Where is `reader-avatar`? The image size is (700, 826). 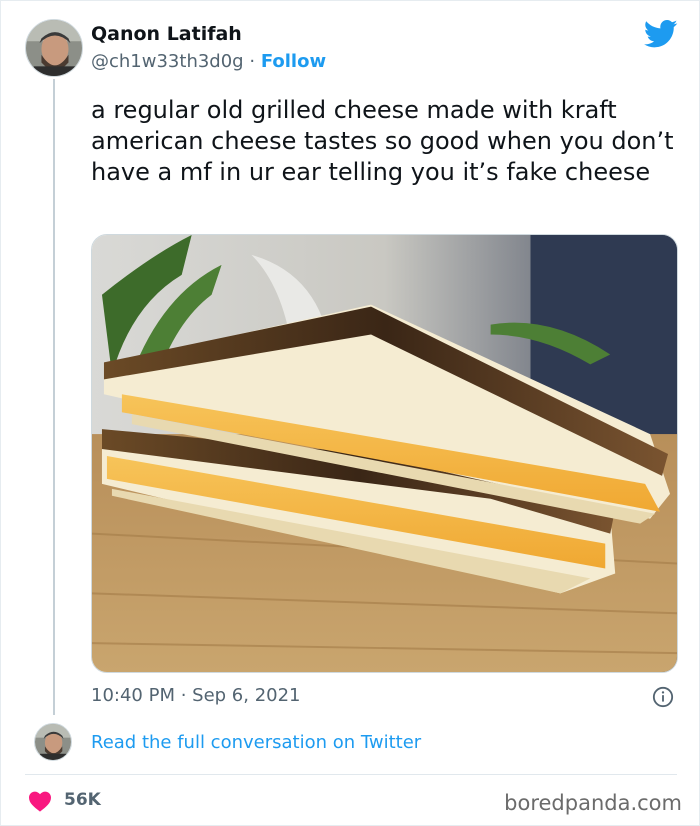 reader-avatar is located at coordinates (53, 742).